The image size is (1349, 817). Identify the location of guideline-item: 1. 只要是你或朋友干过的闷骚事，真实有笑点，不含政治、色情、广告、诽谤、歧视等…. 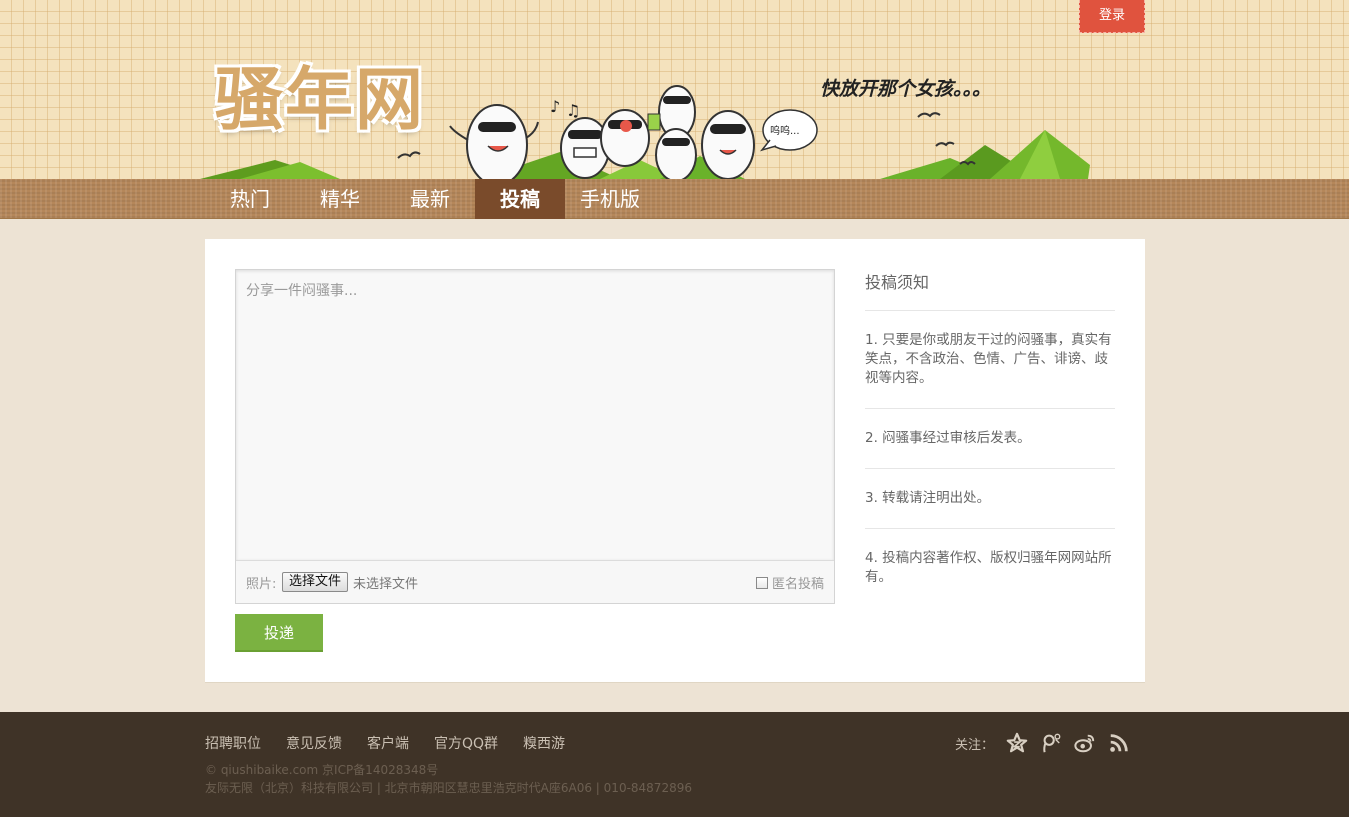
(990, 360).